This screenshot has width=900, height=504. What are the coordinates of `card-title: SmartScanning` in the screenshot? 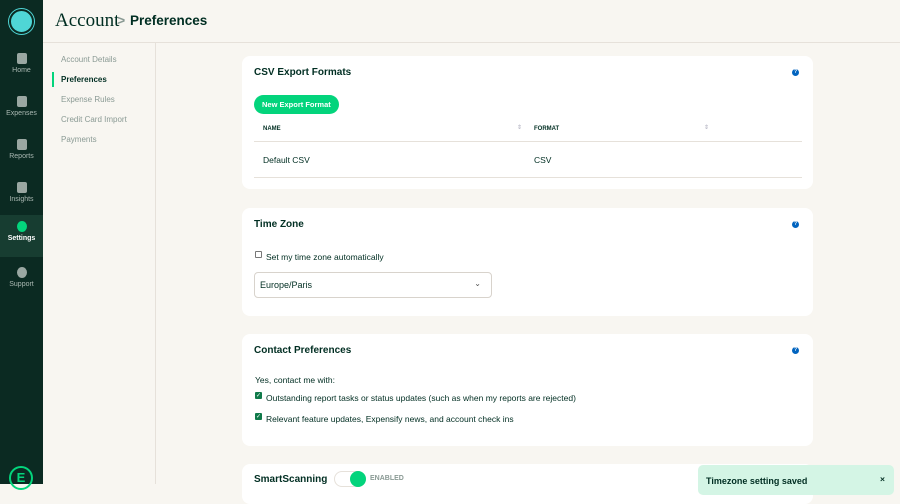 It's located at (291, 479).